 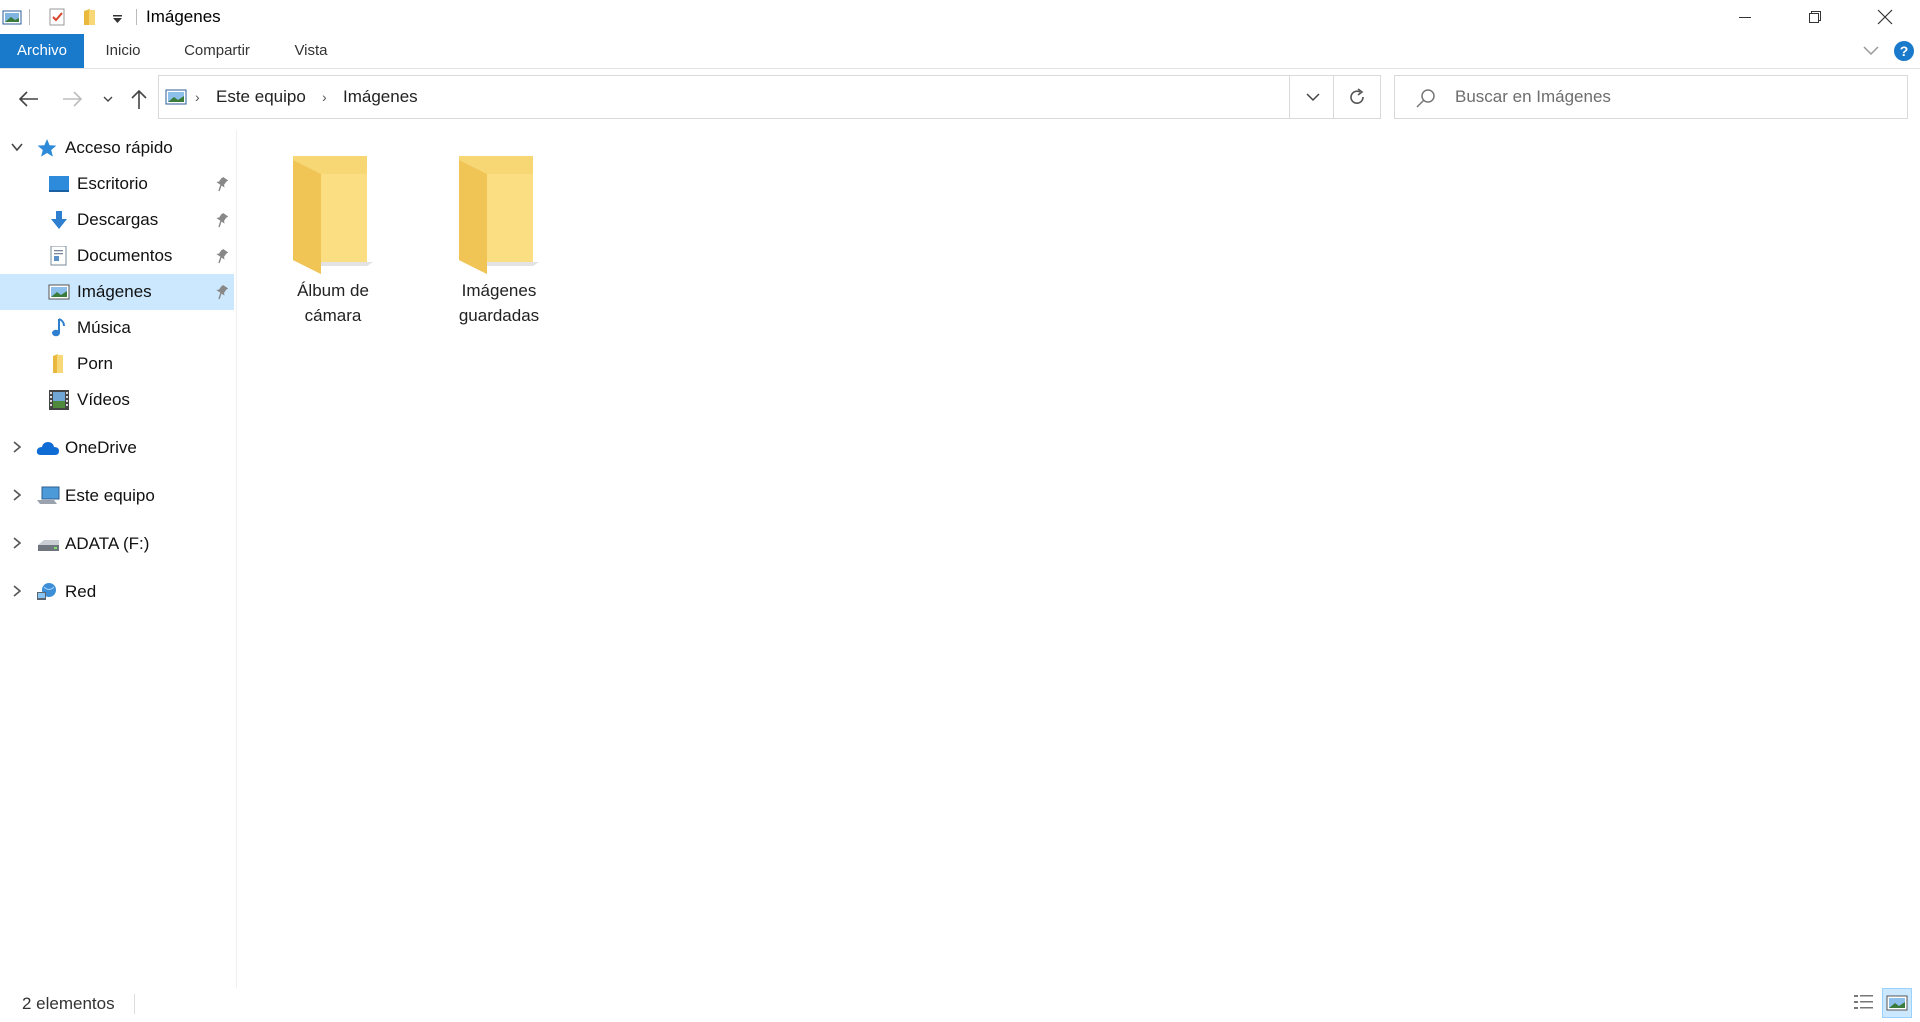 What do you see at coordinates (746, 97) in the screenshot?
I see `address-bar: › Este equipo › Imágenes` at bounding box center [746, 97].